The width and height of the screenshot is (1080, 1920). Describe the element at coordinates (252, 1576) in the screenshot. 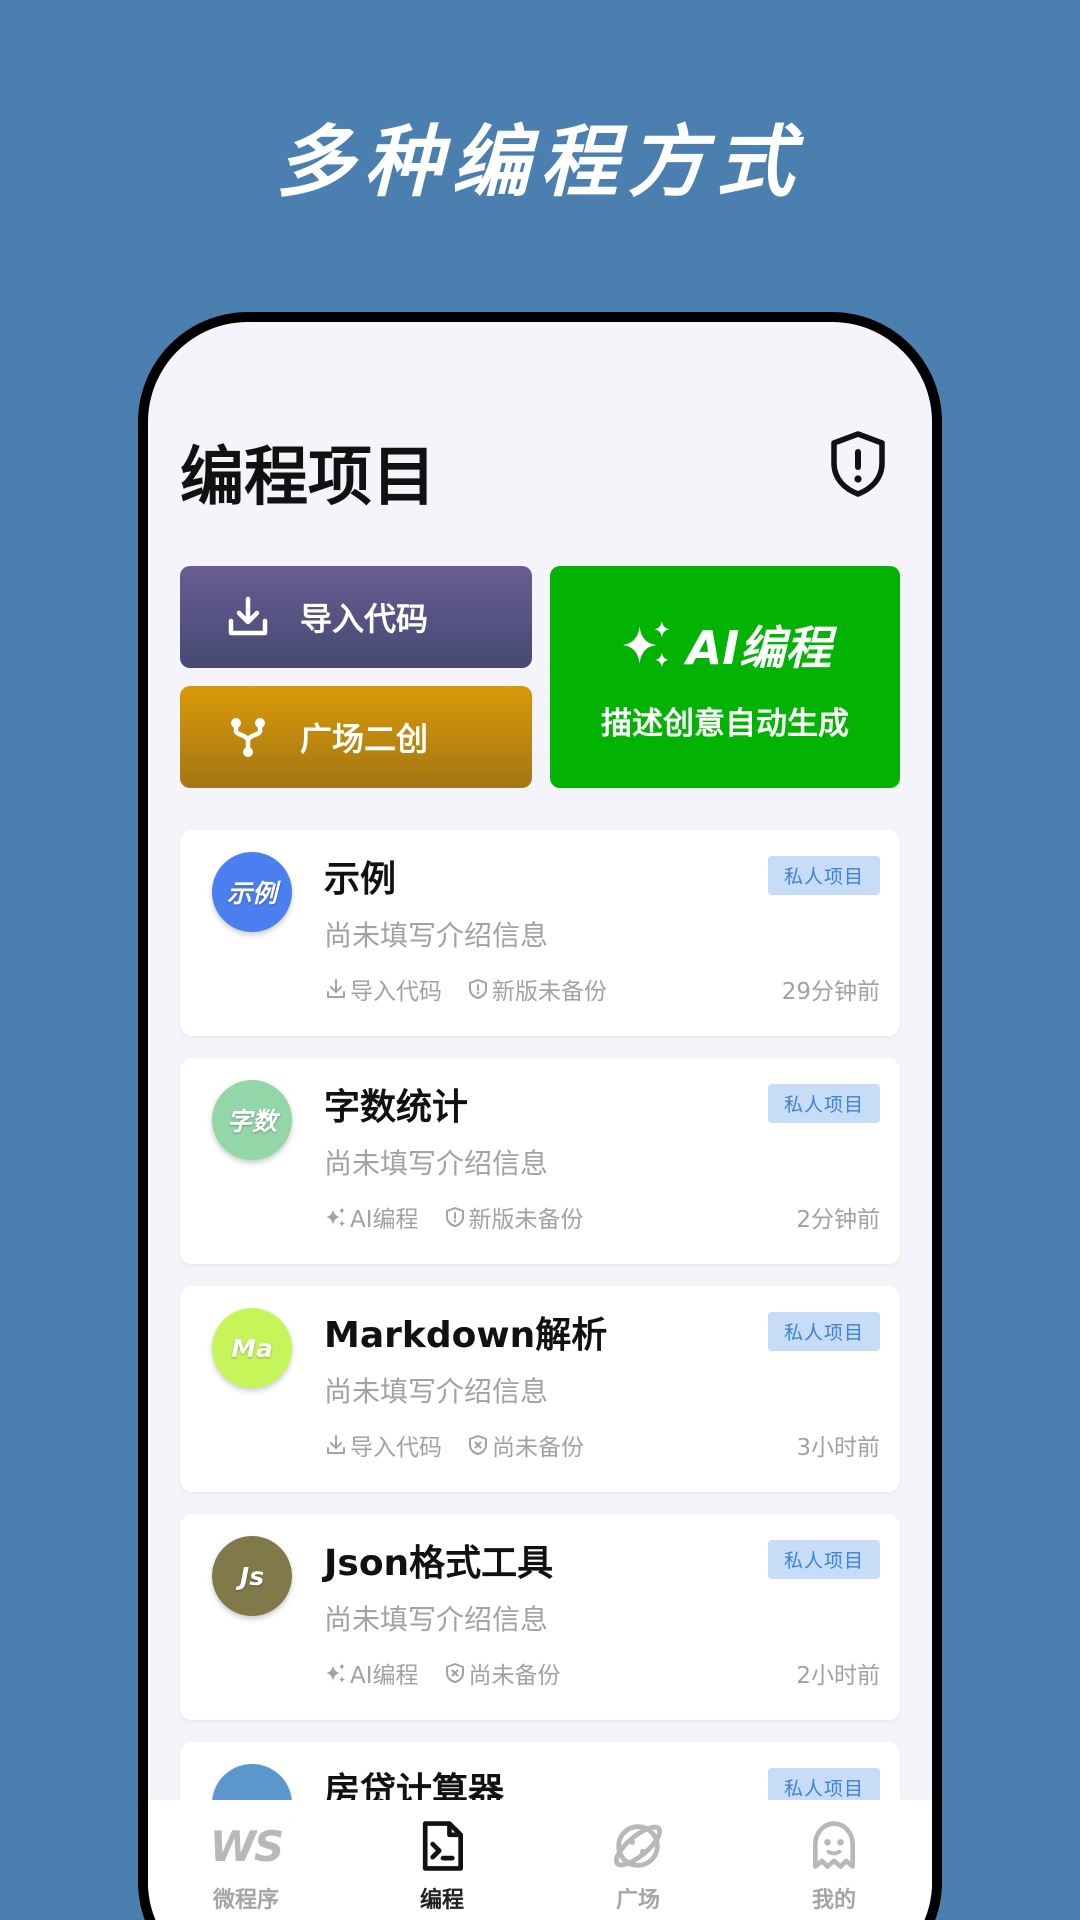

I see `project-avatar: Js` at that location.